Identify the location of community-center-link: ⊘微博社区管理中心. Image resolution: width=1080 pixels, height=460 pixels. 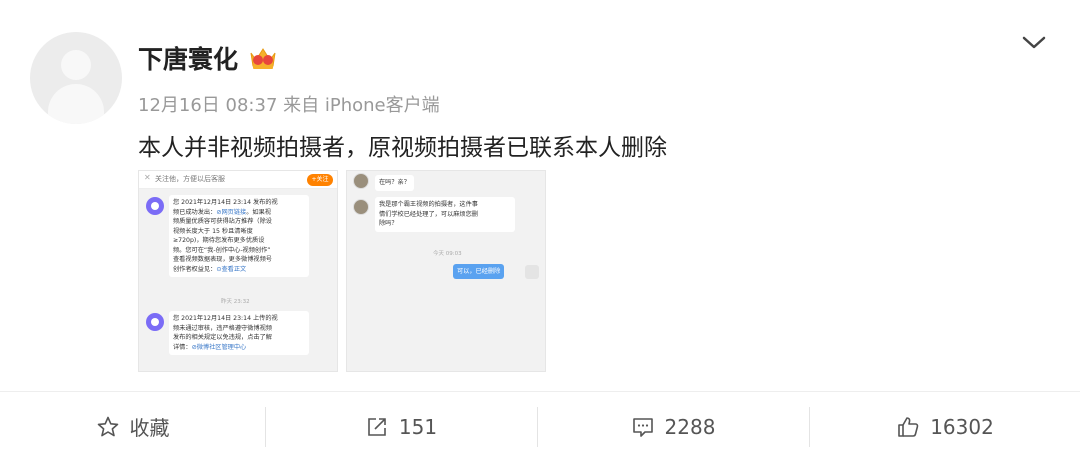
(219, 347).